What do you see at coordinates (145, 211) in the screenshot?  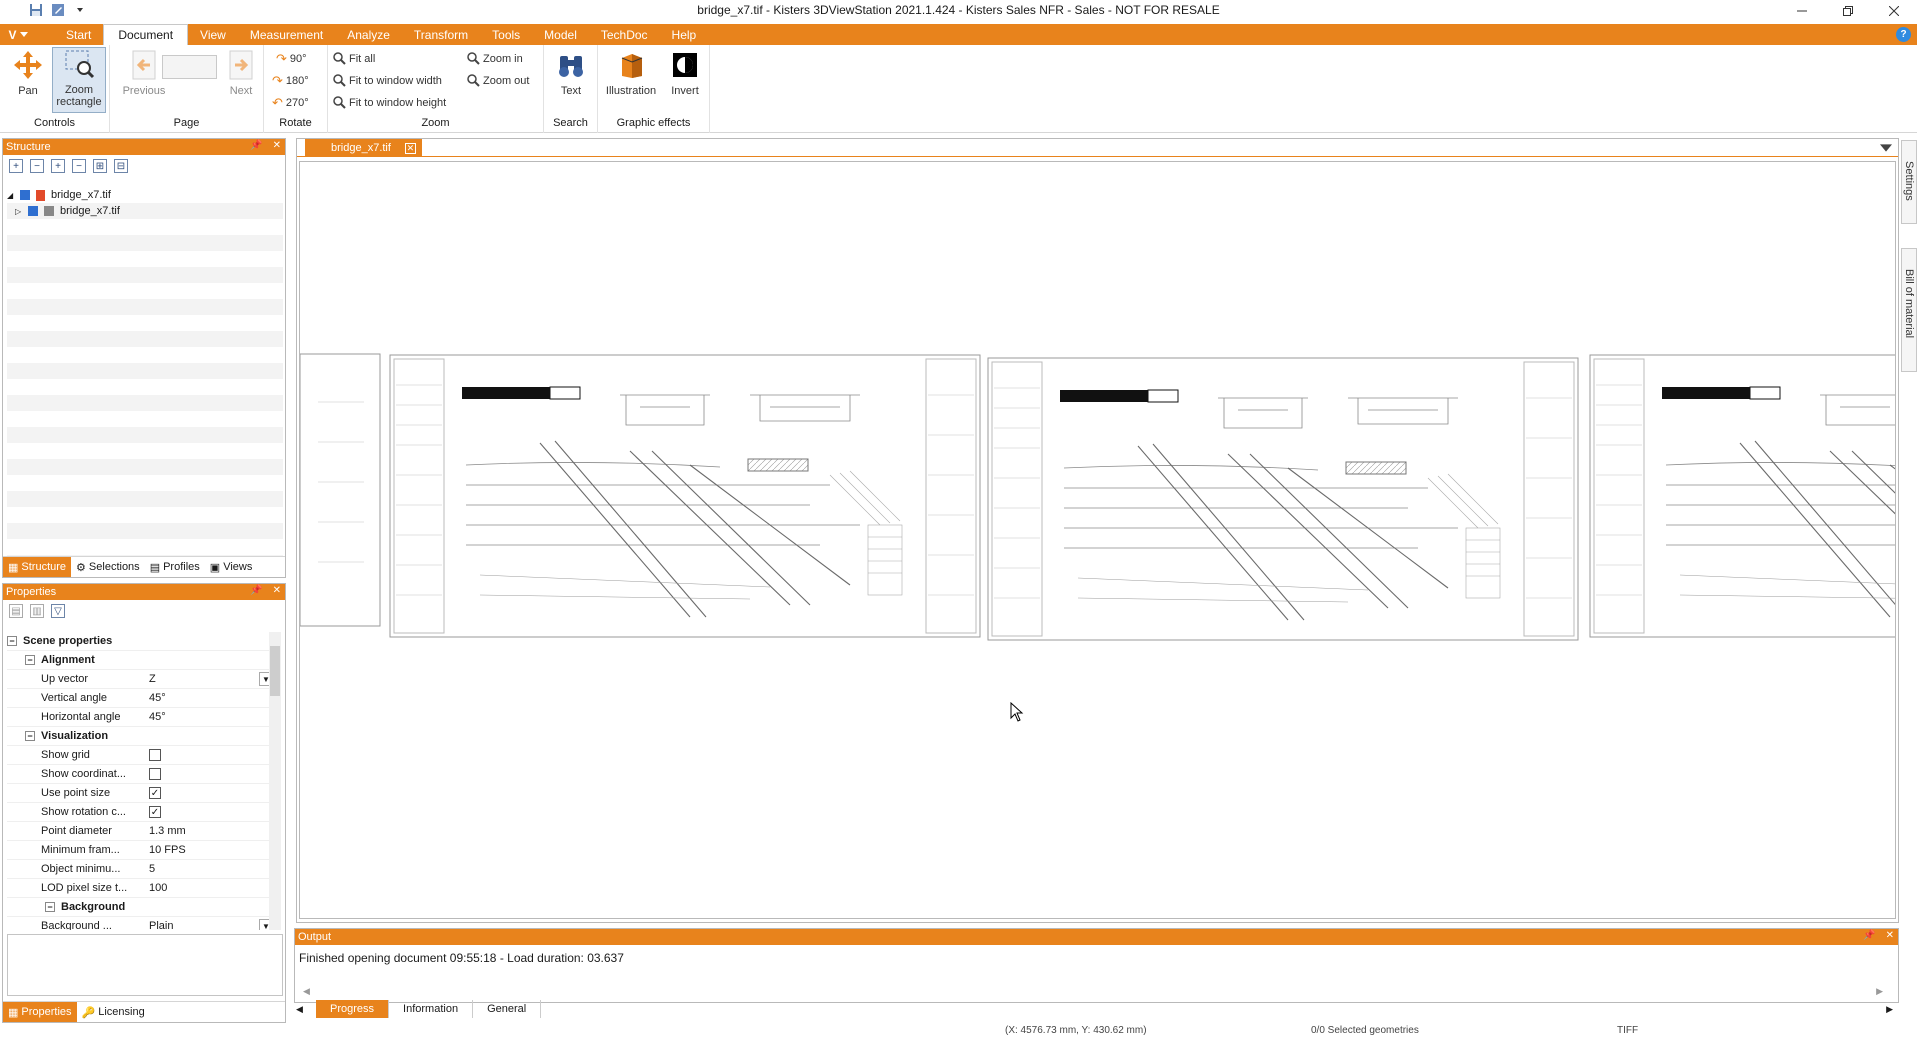 I see `tree-item-child: ▷ bridge_x7.tif` at bounding box center [145, 211].